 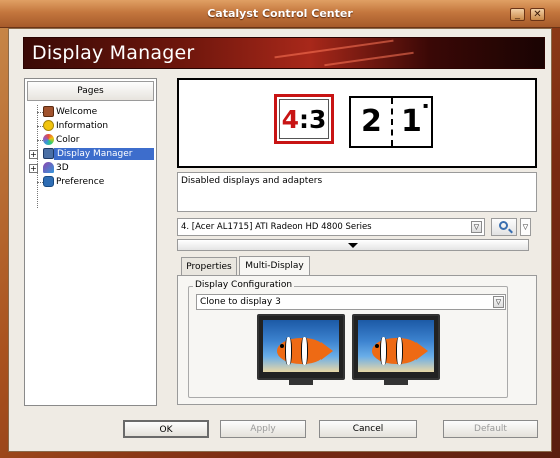 What do you see at coordinates (371, 121) in the screenshot?
I see `display-number-left: 2` at bounding box center [371, 121].